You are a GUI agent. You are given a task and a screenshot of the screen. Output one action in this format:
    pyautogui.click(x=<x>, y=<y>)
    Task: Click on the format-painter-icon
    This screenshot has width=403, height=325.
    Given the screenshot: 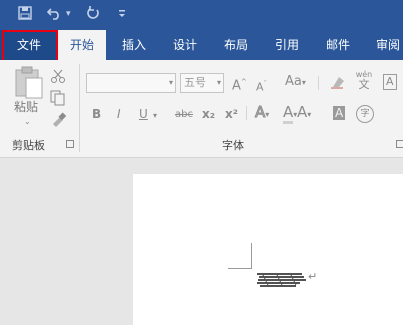 What is the action you would take?
    pyautogui.click(x=58, y=122)
    